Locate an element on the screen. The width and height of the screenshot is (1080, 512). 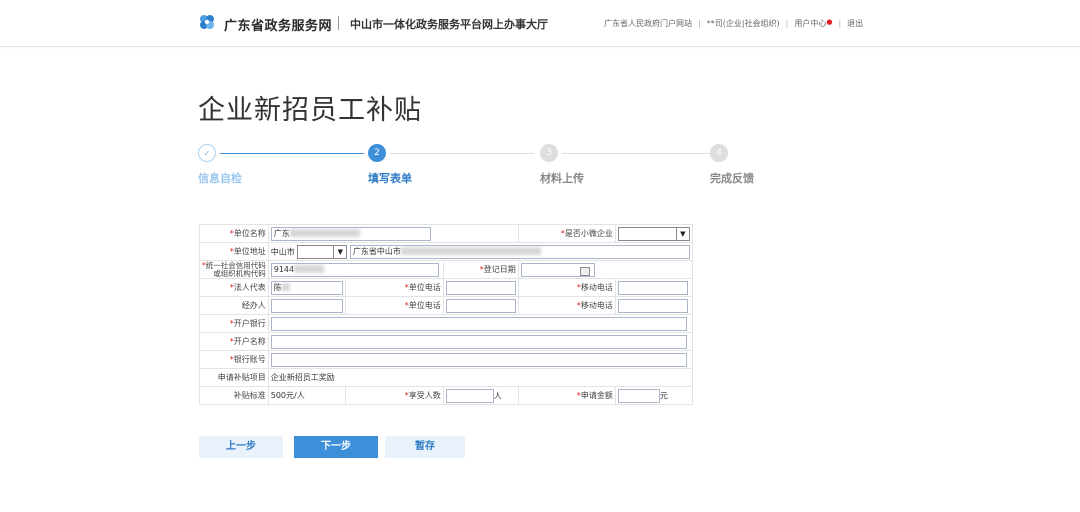
form-row-account-no: *银行账号 is located at coordinates (446, 359).